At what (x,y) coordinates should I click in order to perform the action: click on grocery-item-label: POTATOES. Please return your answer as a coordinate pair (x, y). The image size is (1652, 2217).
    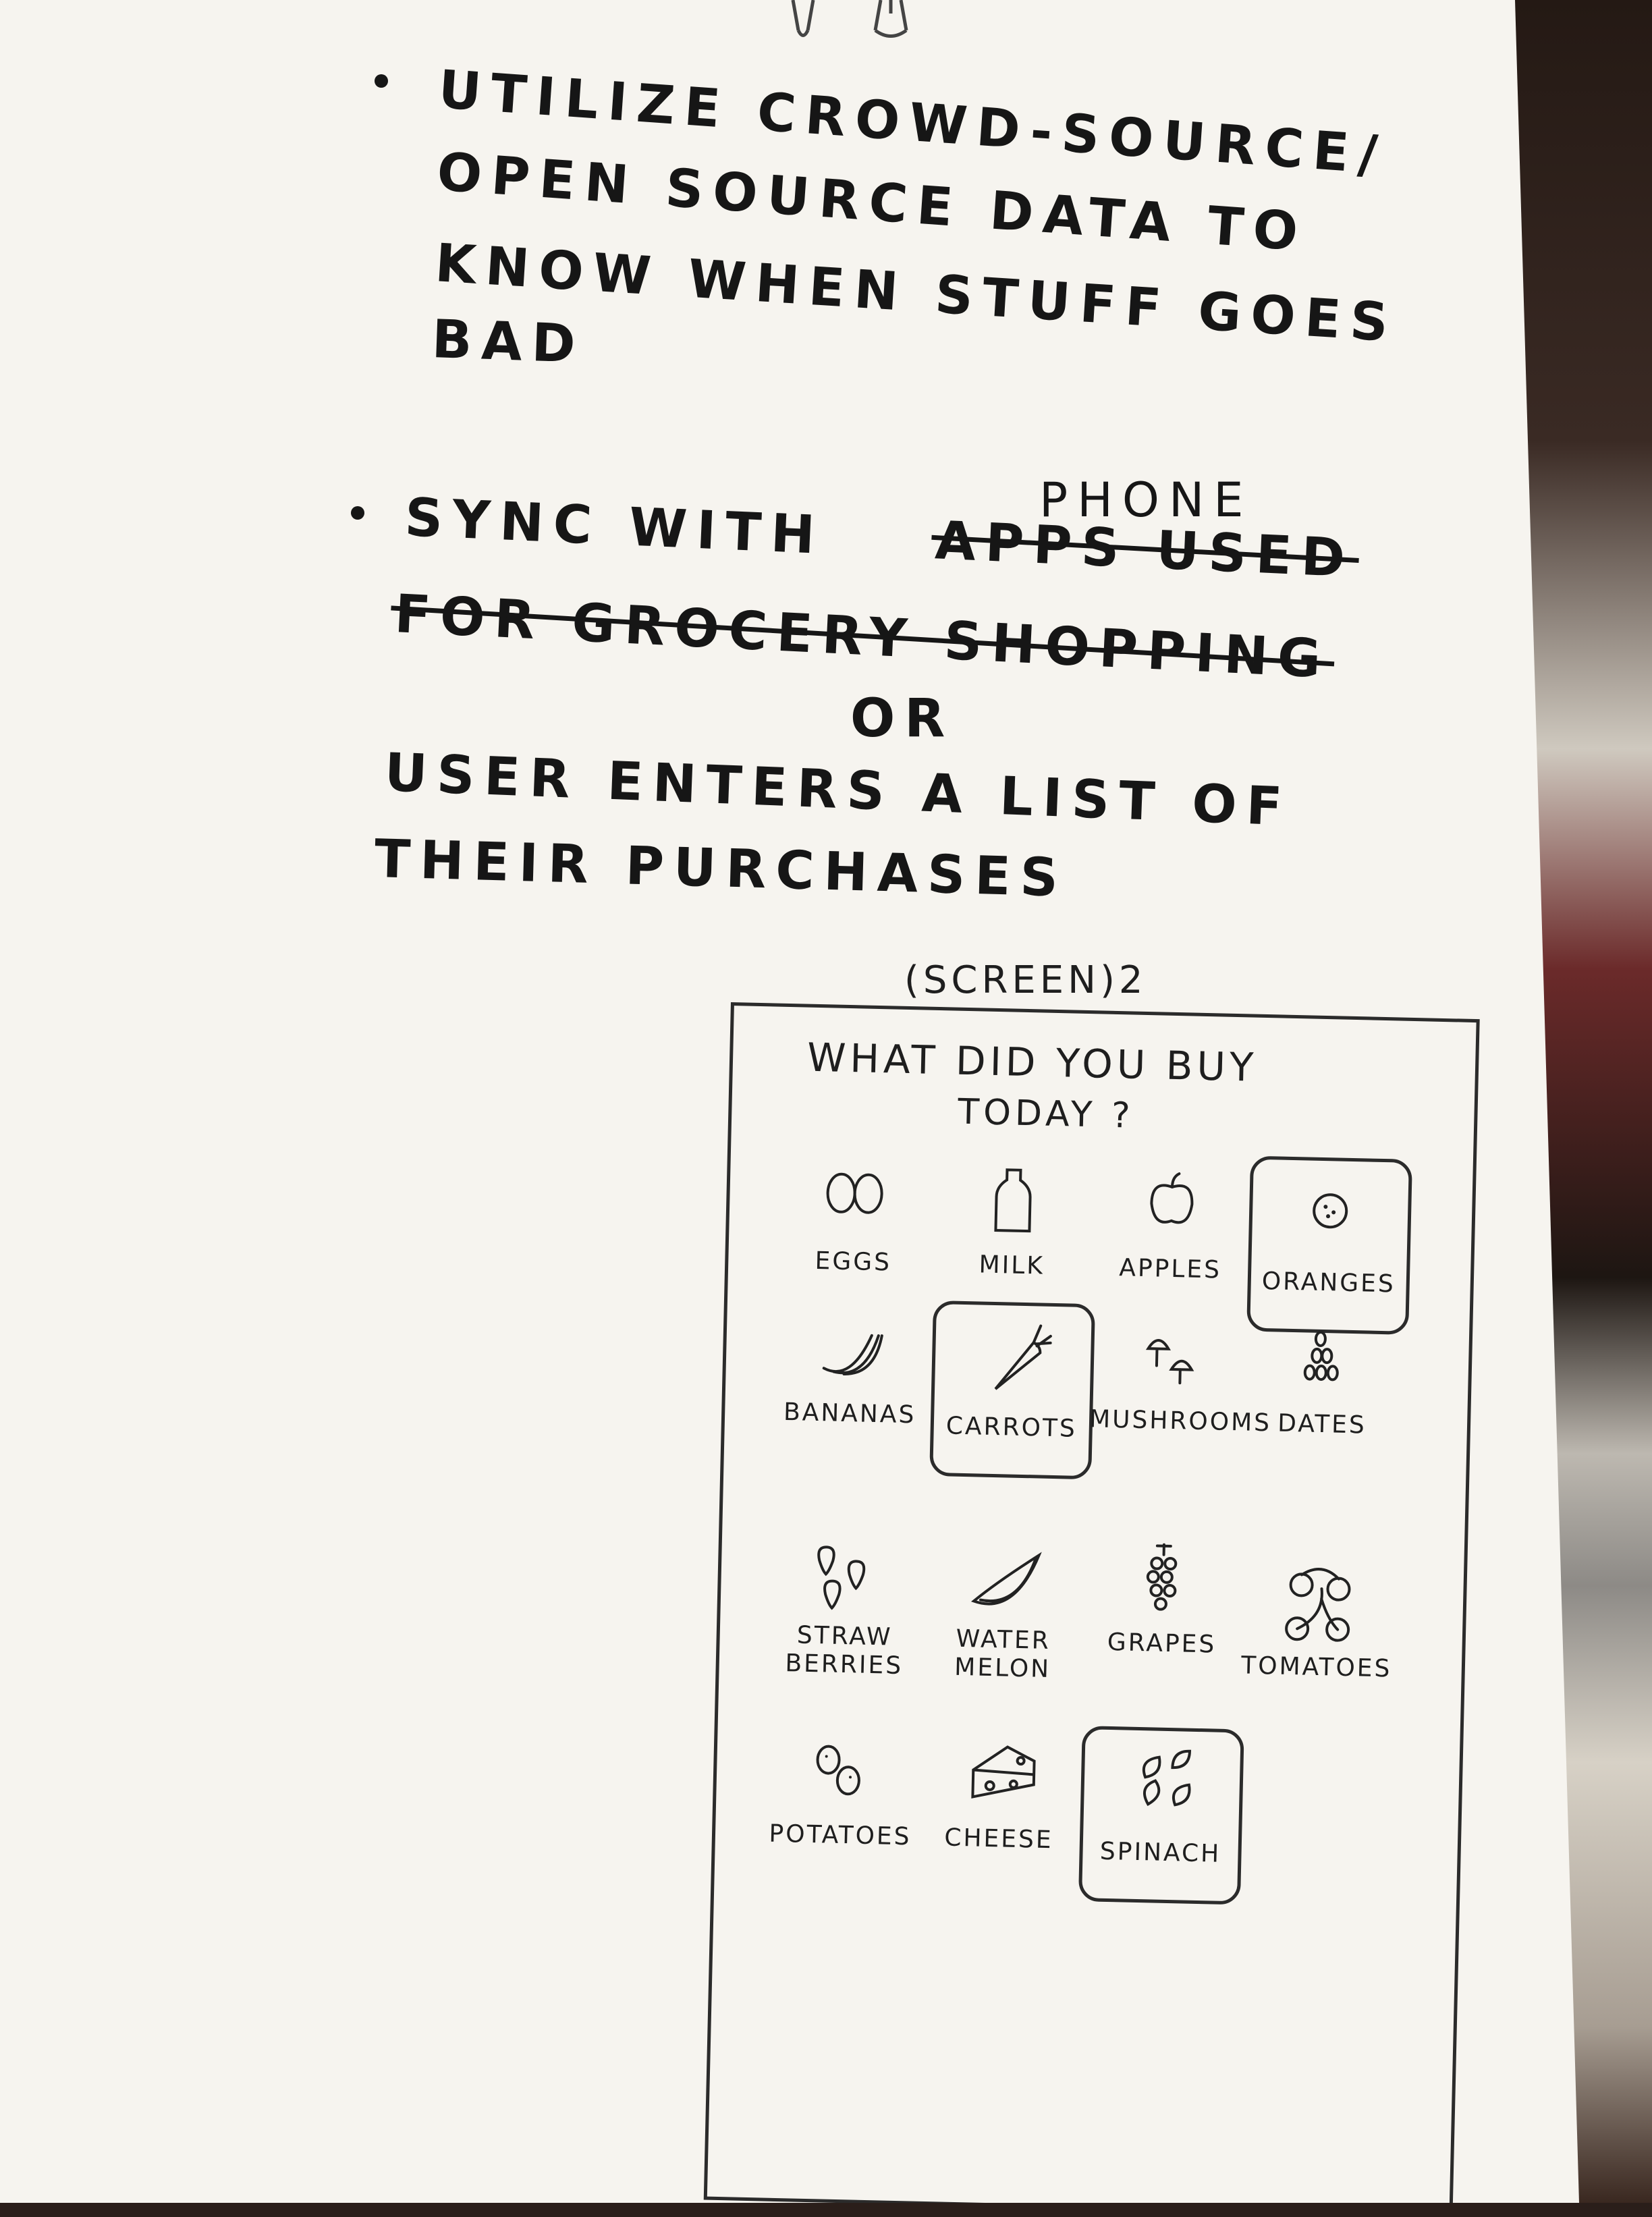
    Looking at the image, I should click on (841, 1835).